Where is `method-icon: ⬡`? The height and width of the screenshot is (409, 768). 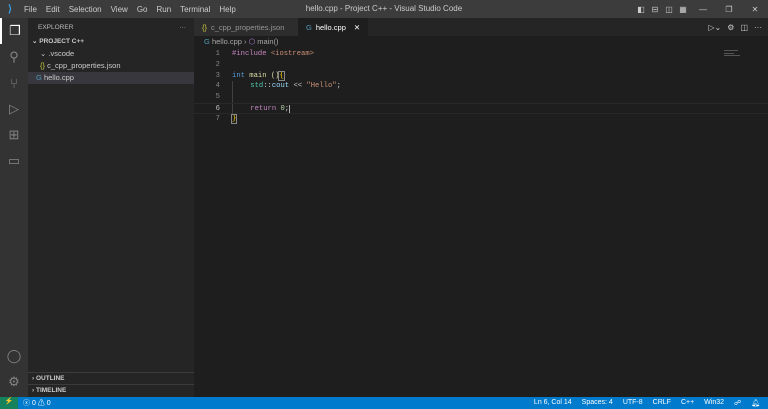 method-icon: ⬡ is located at coordinates (252, 41).